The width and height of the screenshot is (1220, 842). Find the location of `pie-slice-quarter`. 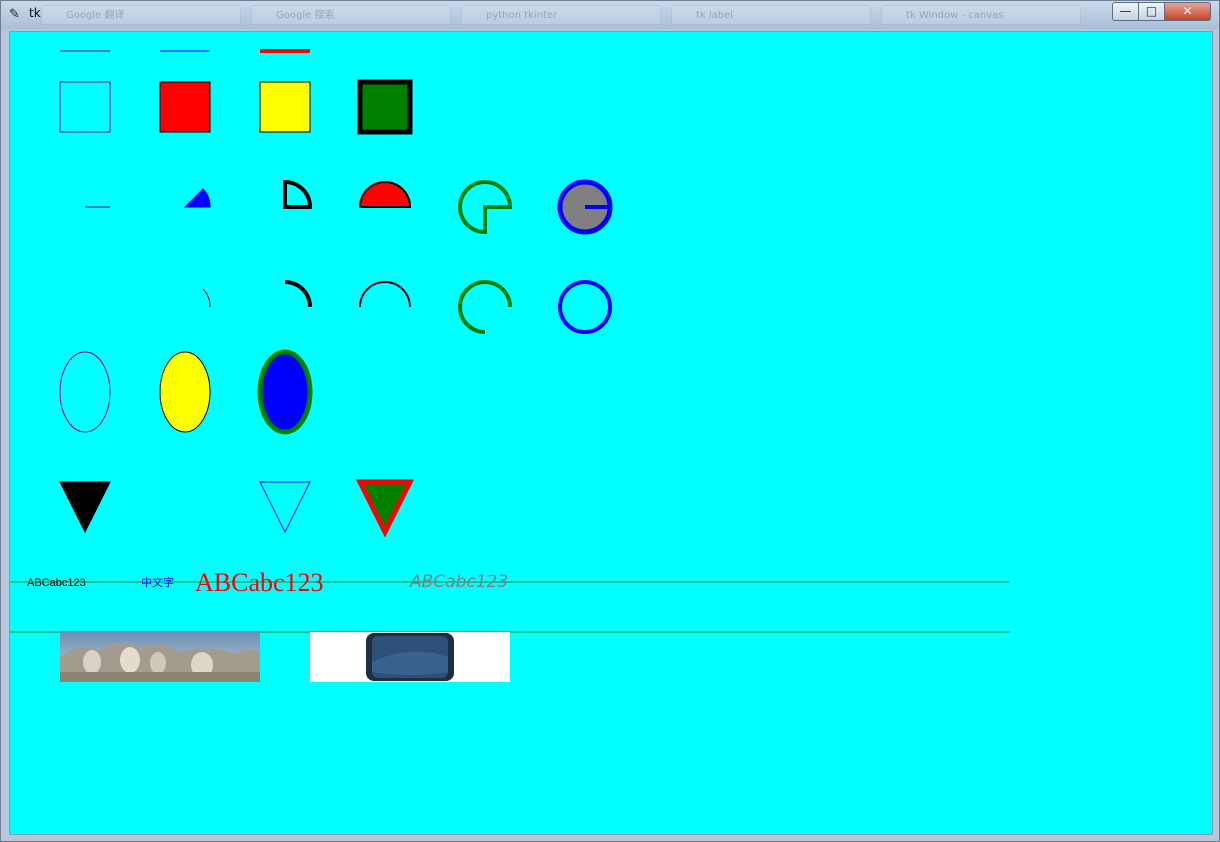

pie-slice-quarter is located at coordinates (298, 194).